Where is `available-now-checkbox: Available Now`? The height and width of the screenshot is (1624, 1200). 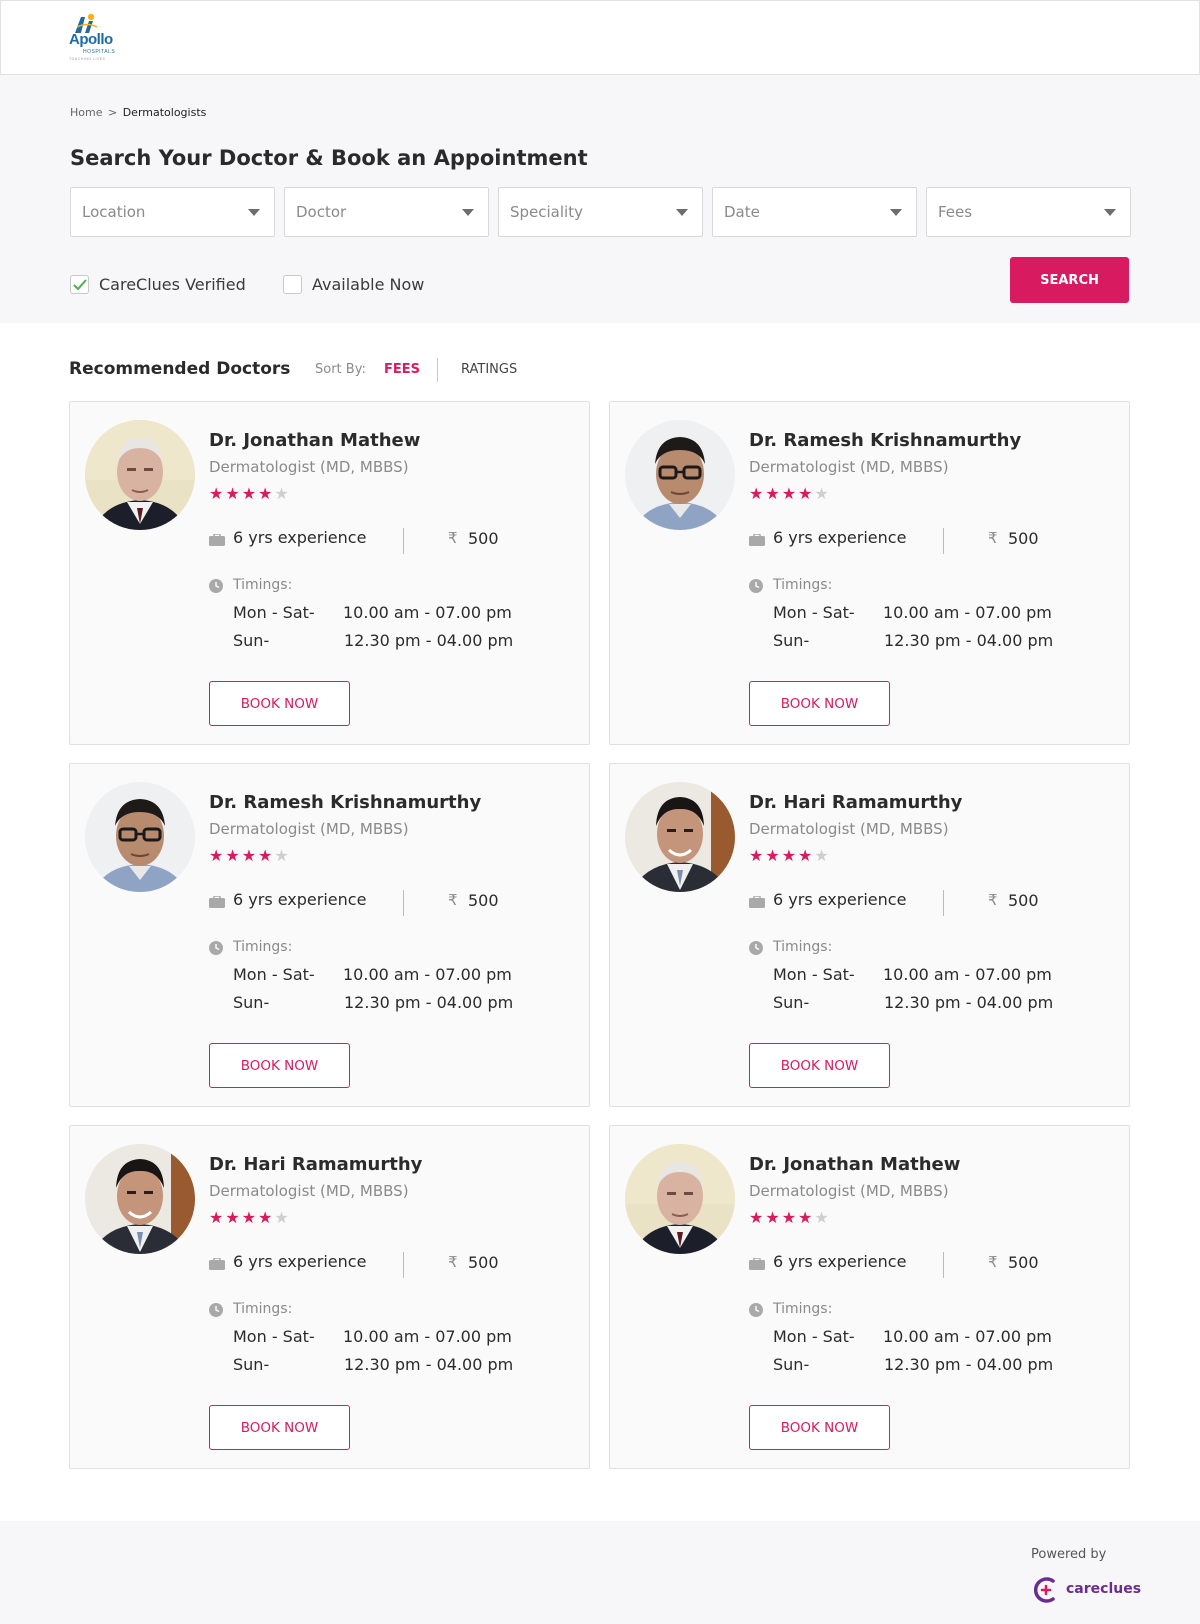
available-now-checkbox: Available Now is located at coordinates (355, 285).